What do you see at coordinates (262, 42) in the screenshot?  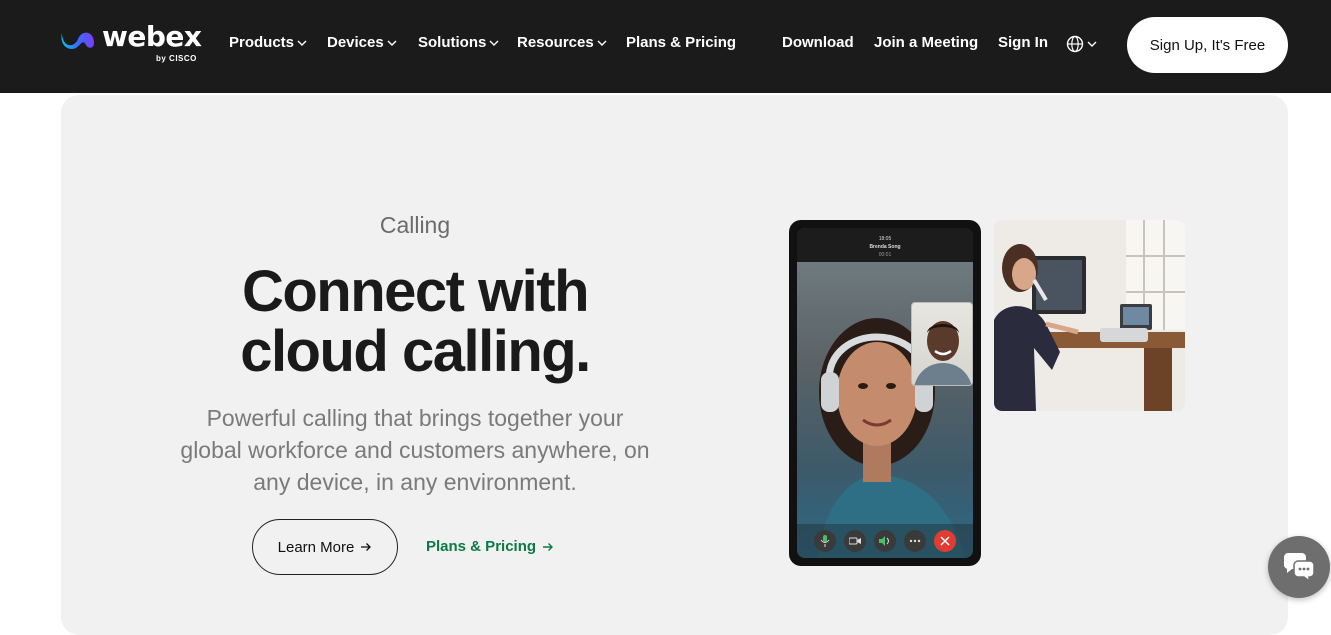 I see `nav-item-label: Products` at bounding box center [262, 42].